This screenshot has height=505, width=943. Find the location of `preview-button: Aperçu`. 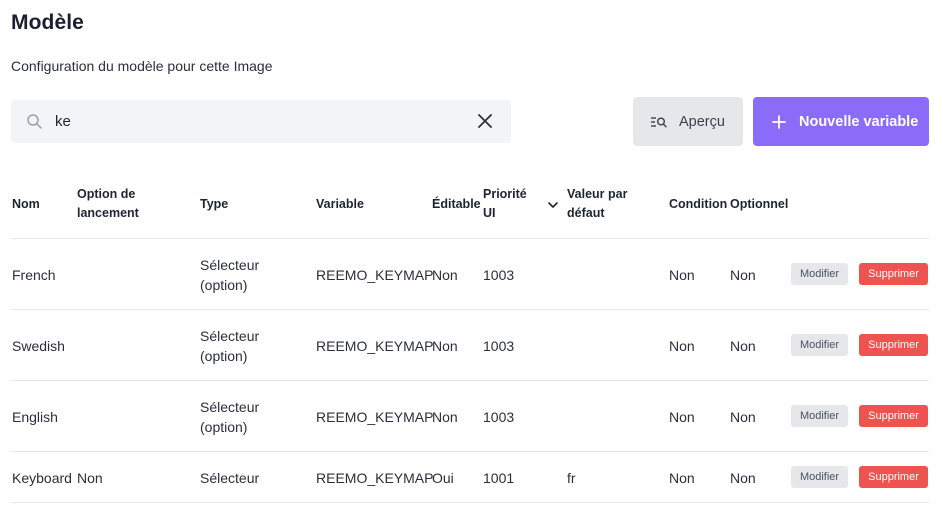

preview-button: Aperçu is located at coordinates (688, 121).